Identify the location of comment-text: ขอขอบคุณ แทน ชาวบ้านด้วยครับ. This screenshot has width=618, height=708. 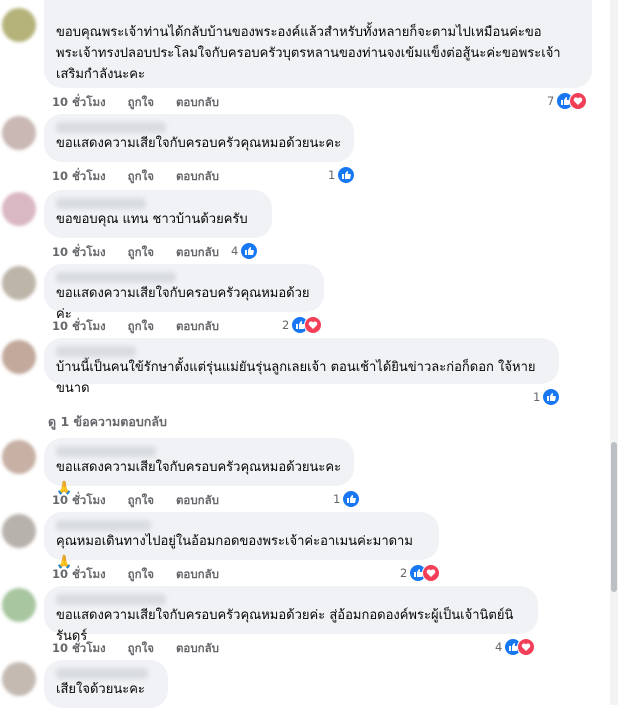
(152, 219).